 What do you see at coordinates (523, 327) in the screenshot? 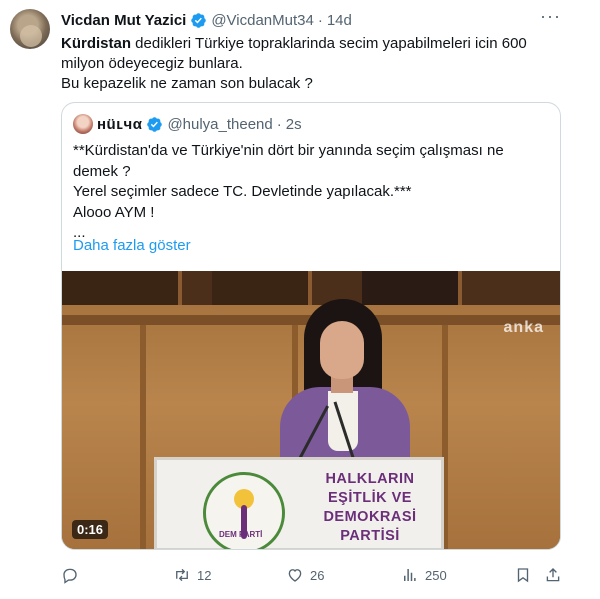
I see `video-watermark: anka` at bounding box center [523, 327].